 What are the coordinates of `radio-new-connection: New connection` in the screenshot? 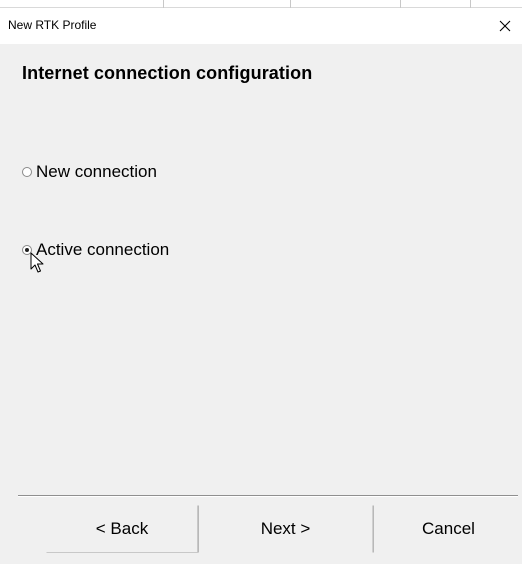 It's located at (89, 172).